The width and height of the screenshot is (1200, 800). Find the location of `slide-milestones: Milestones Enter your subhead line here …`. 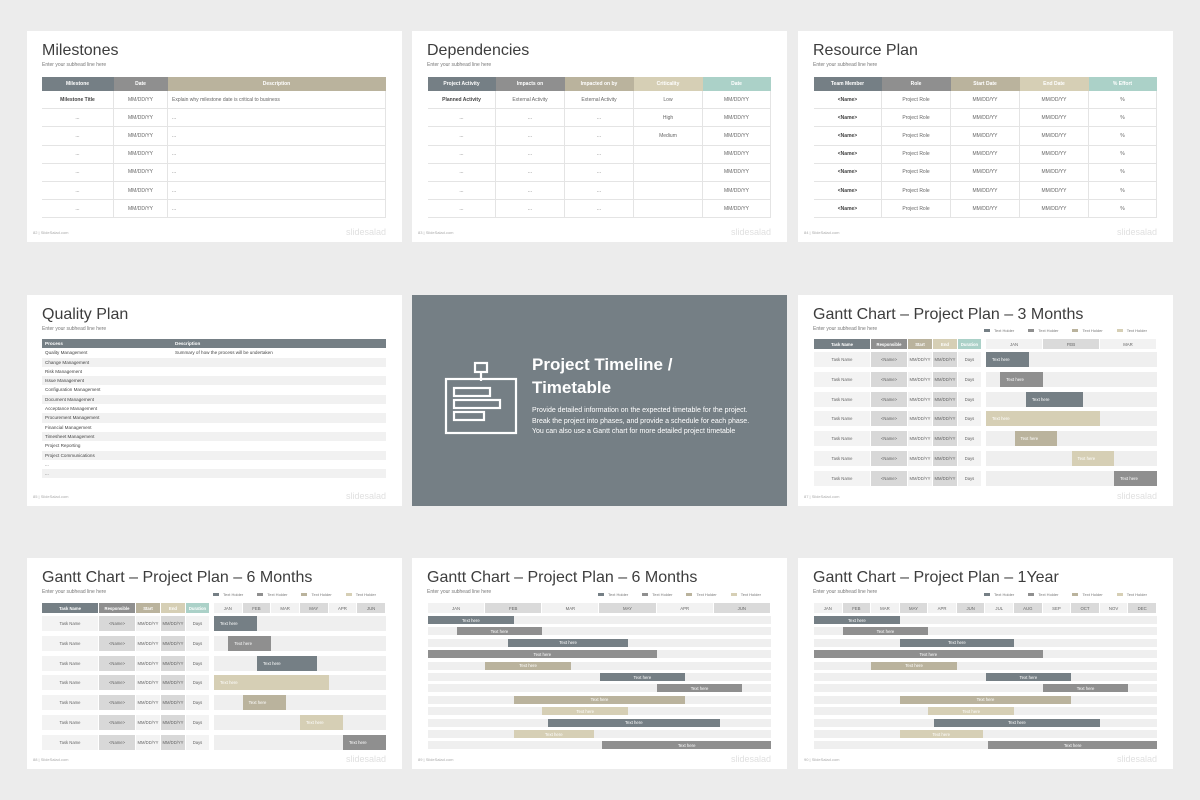

slide-milestones: Milestones Enter your subhead line here … is located at coordinates (214, 136).